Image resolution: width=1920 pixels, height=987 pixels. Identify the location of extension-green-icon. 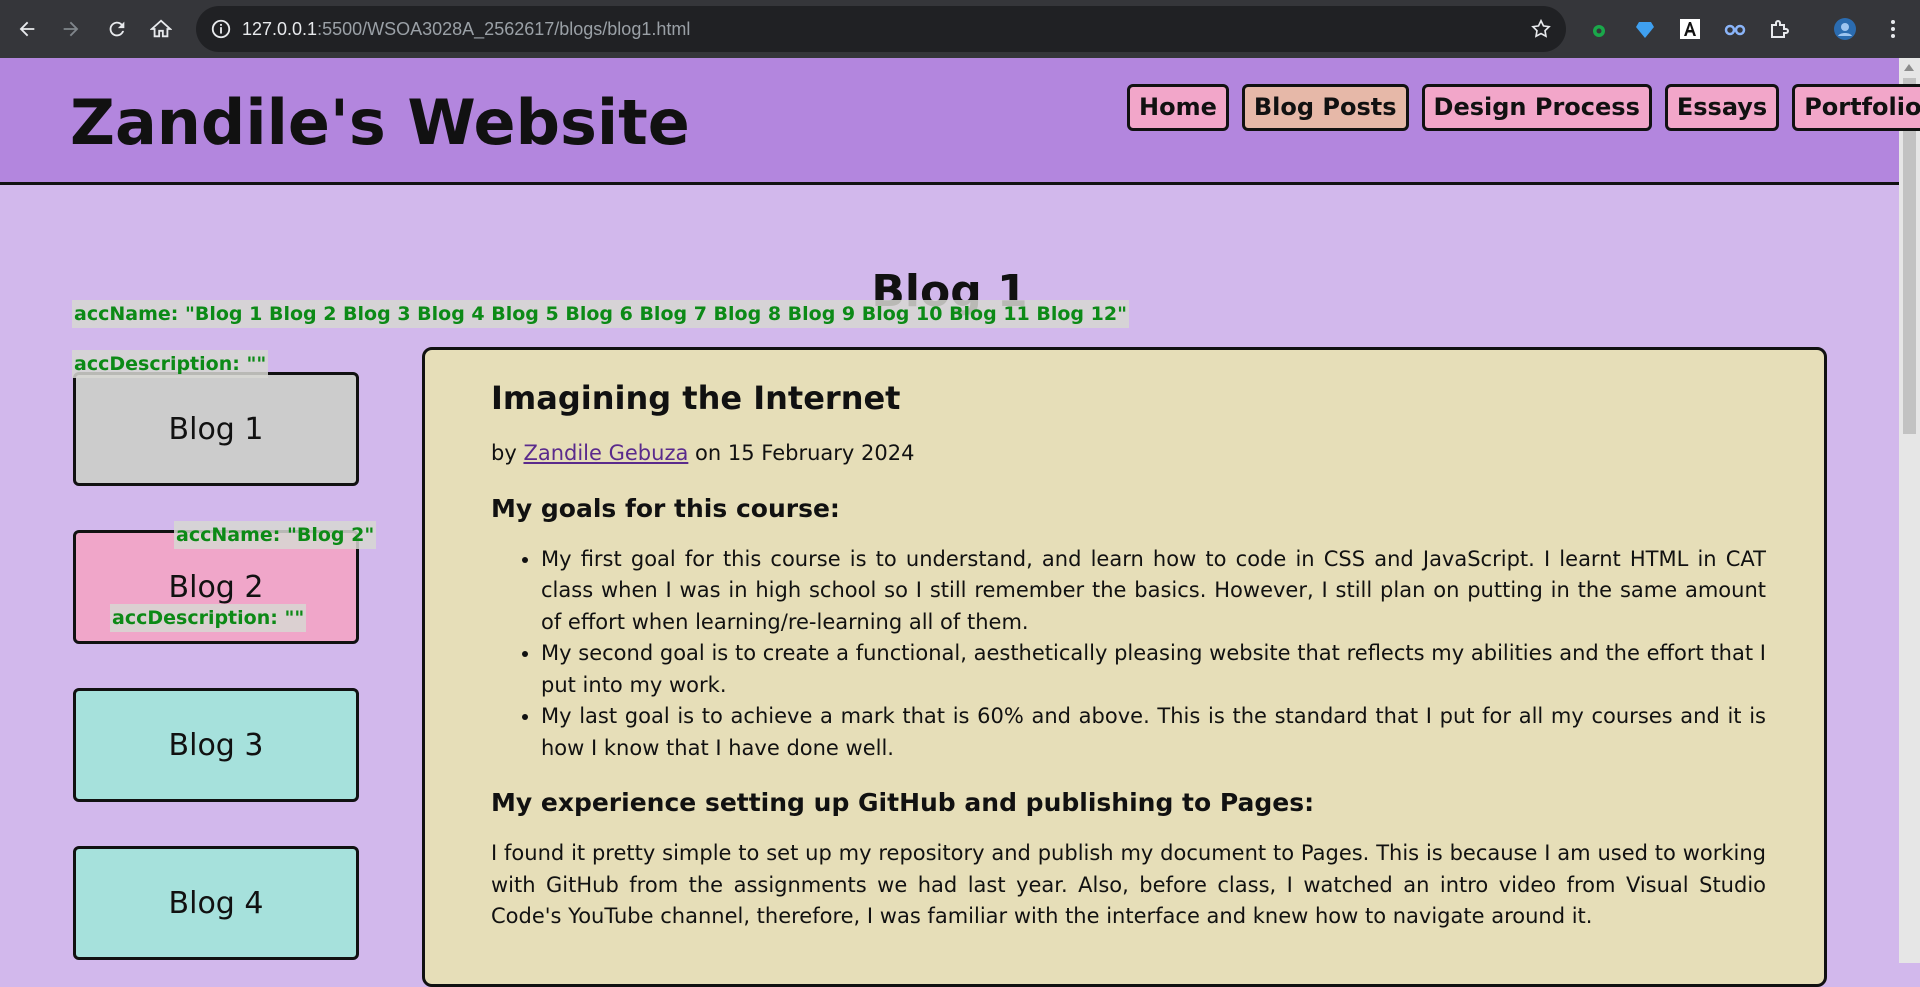
(1599, 29).